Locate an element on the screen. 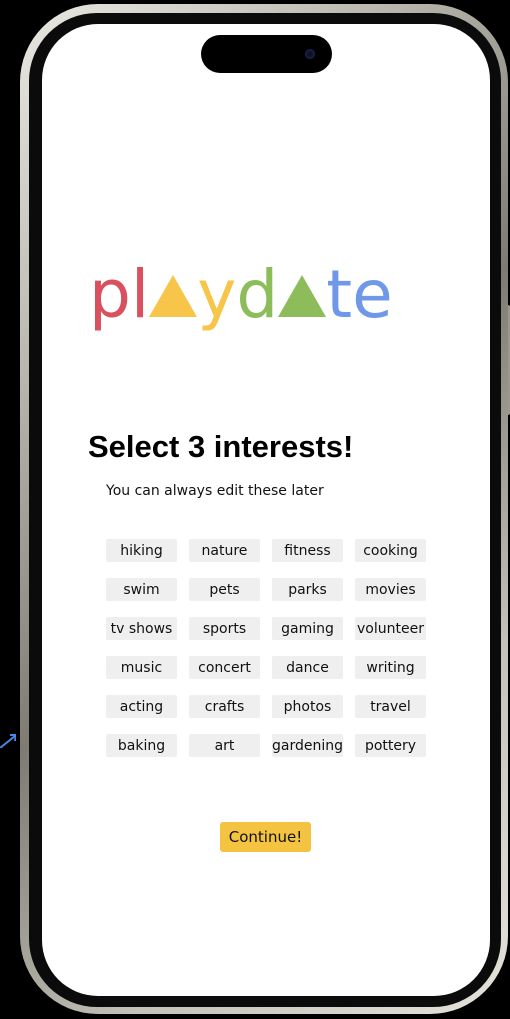  interest-chip: nature is located at coordinates (224, 550).